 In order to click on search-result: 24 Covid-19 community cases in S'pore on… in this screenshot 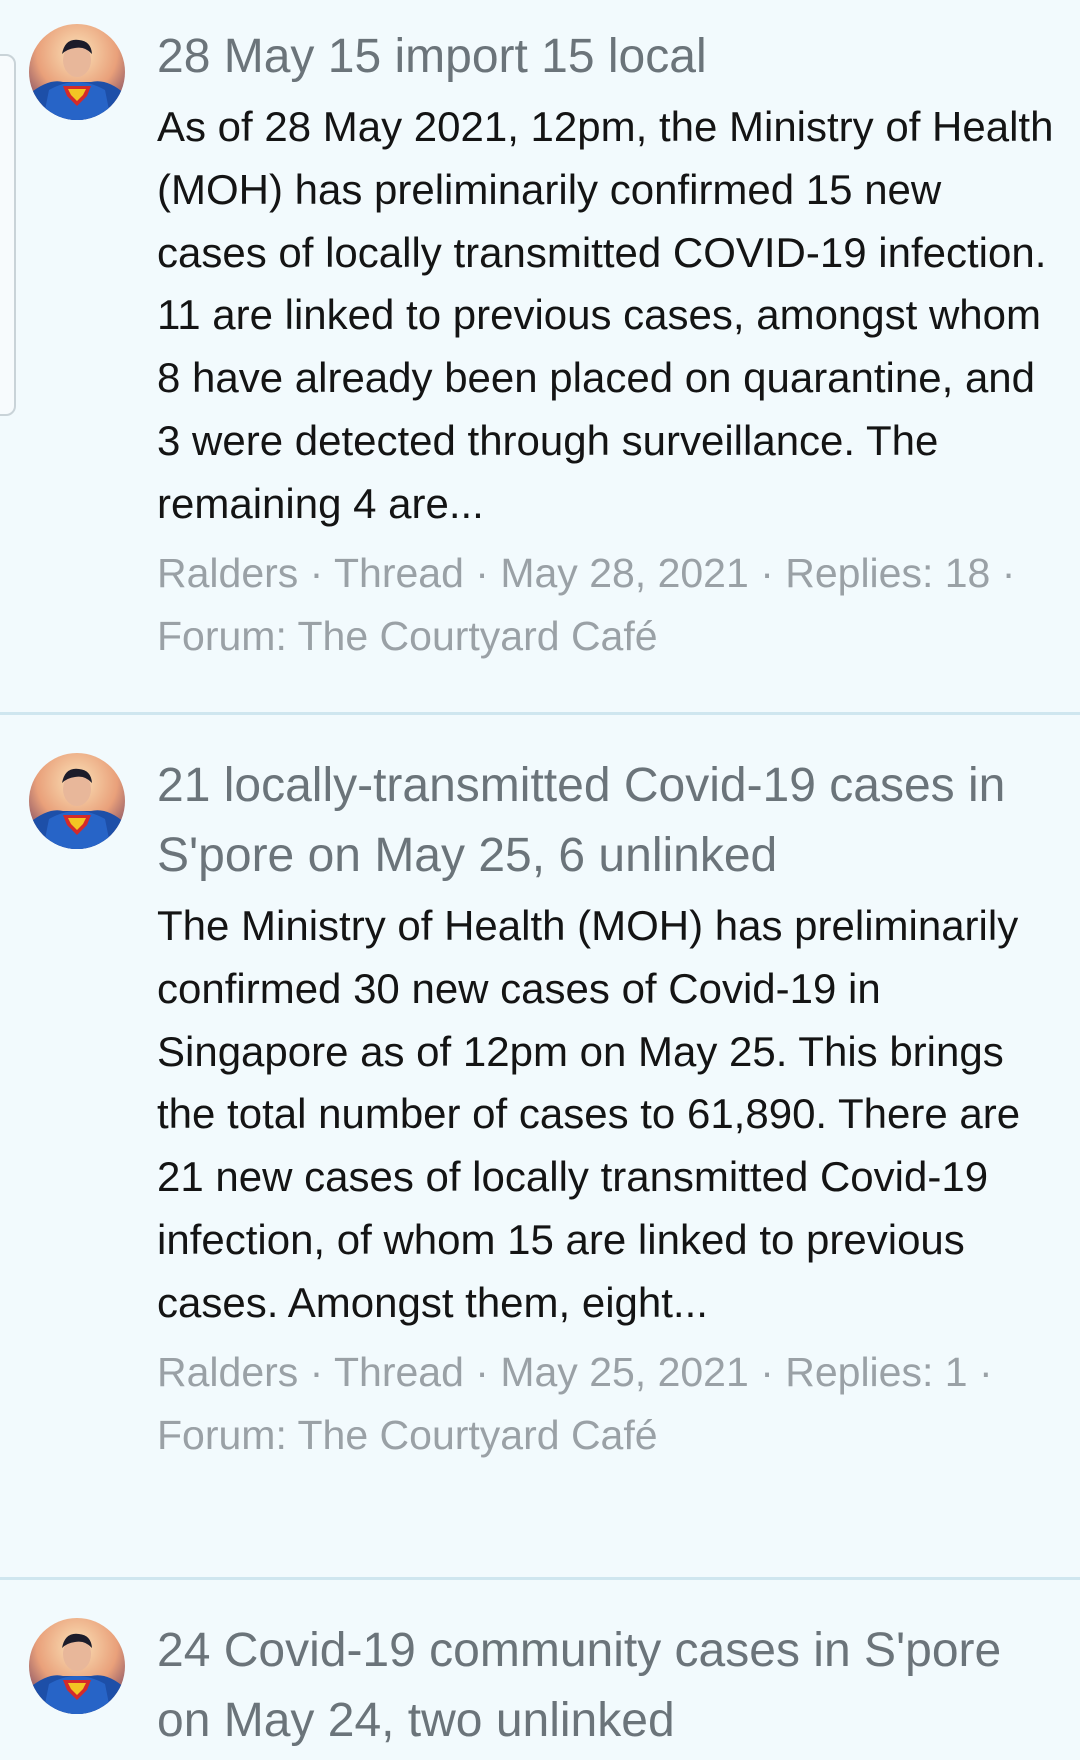, I will do `click(540, 1670)`.